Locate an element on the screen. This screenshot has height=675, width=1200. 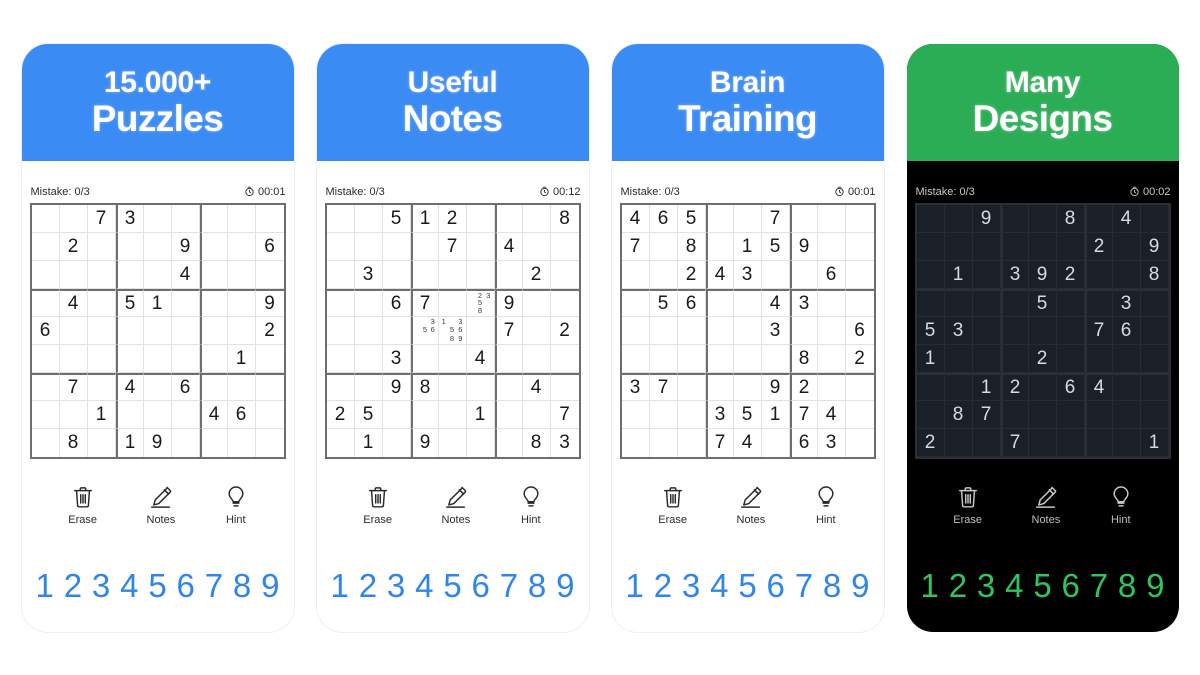
numpad-key-1: 1 is located at coordinates (340, 585).